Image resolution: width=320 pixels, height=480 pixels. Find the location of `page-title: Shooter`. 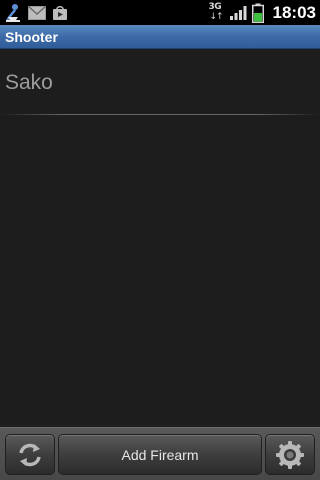

page-title: Shooter is located at coordinates (31, 37).